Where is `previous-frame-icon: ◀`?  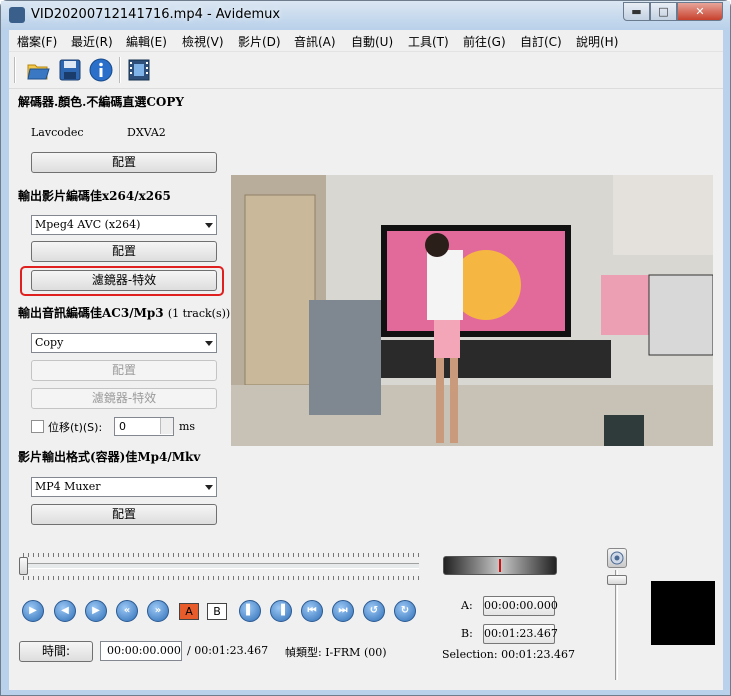 previous-frame-icon: ◀ is located at coordinates (65, 611).